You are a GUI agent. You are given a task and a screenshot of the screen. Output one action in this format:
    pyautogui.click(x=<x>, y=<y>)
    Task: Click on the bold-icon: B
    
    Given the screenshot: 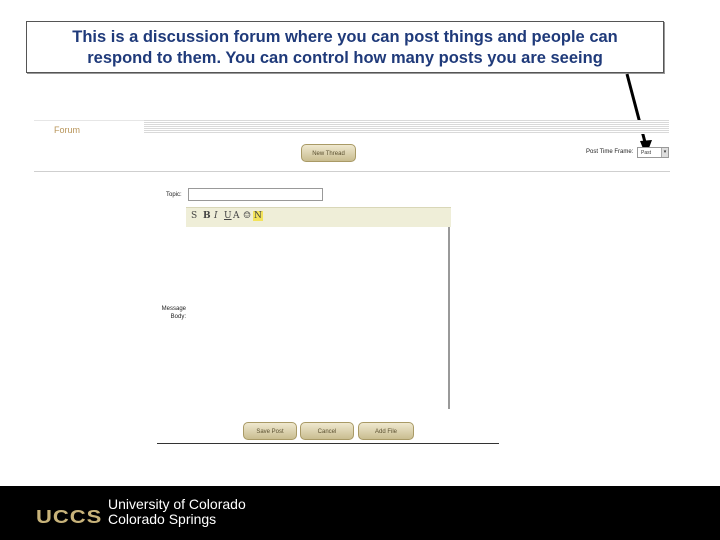 What is the action you would take?
    pyautogui.click(x=207, y=216)
    